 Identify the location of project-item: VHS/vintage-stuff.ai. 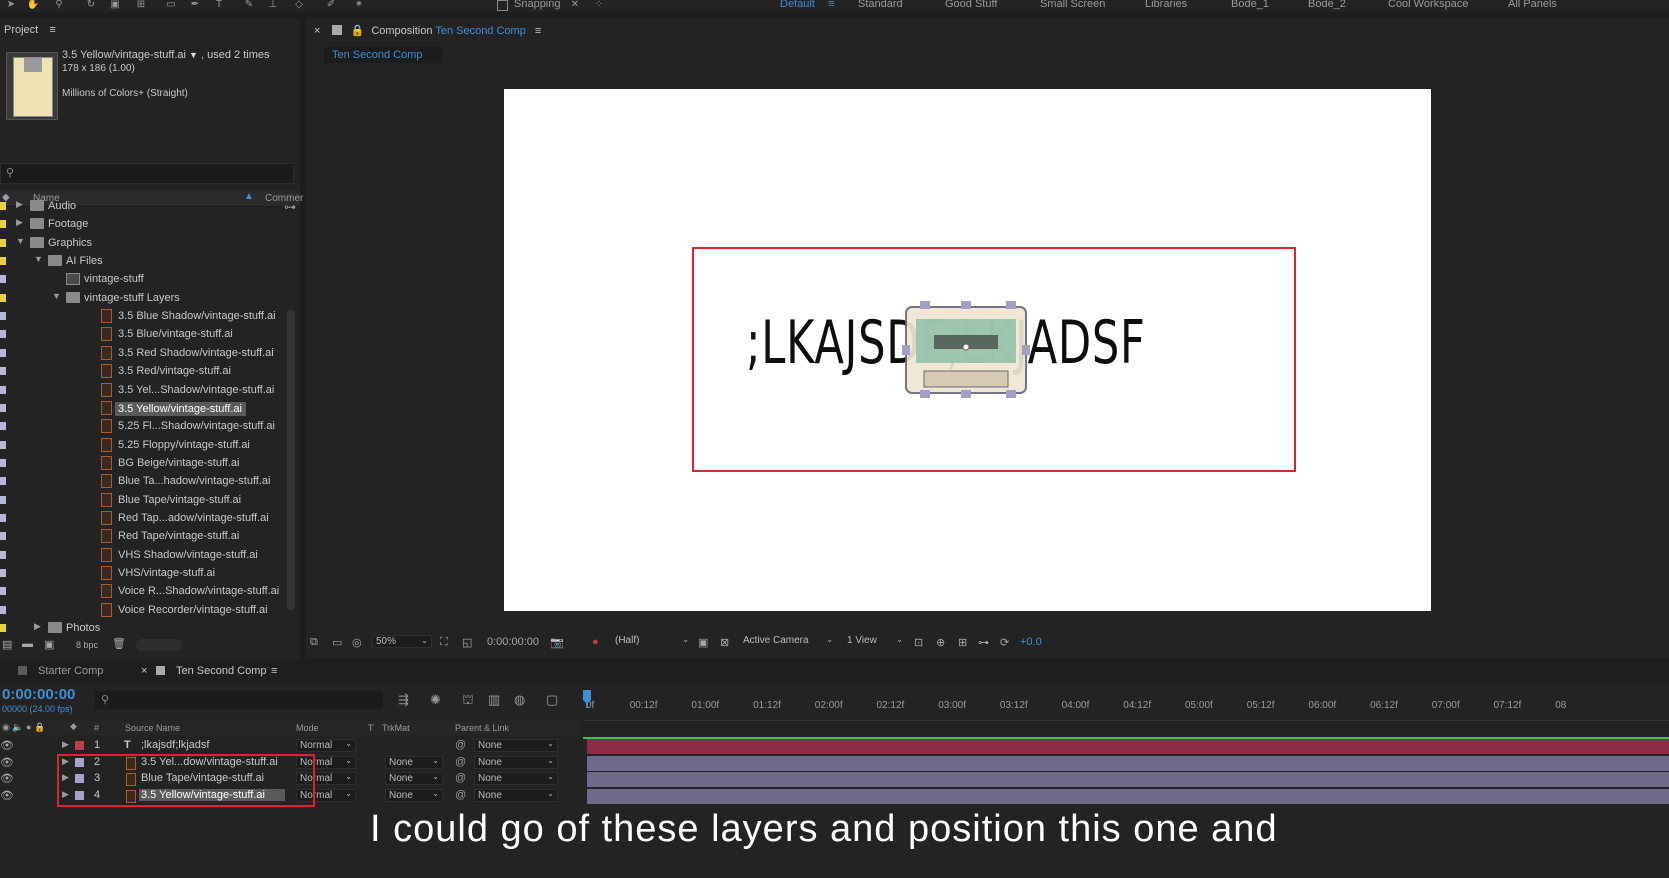
(144, 573).